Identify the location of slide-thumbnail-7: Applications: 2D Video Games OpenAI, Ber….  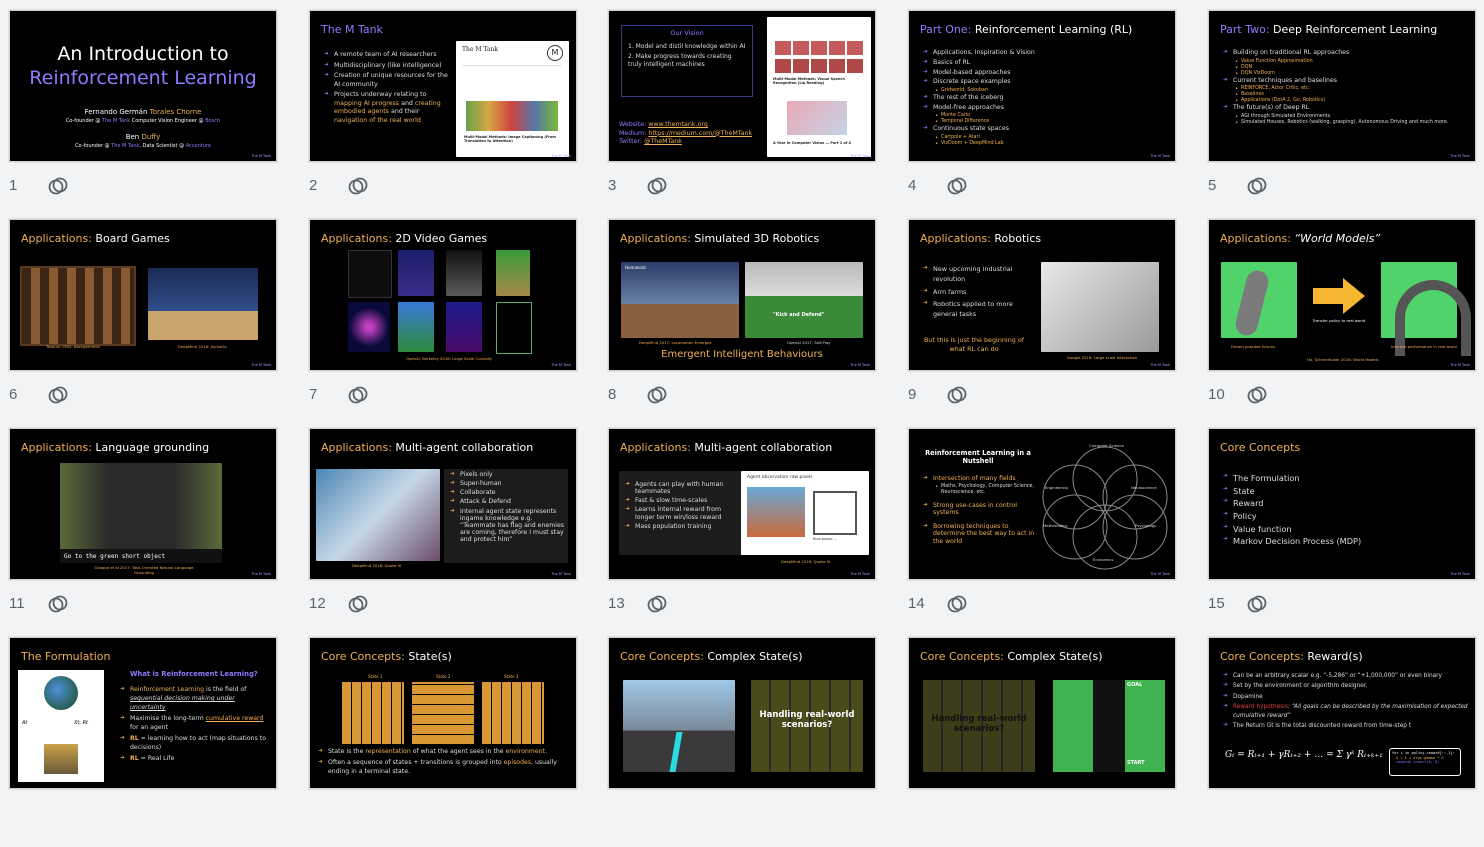
(443, 324).